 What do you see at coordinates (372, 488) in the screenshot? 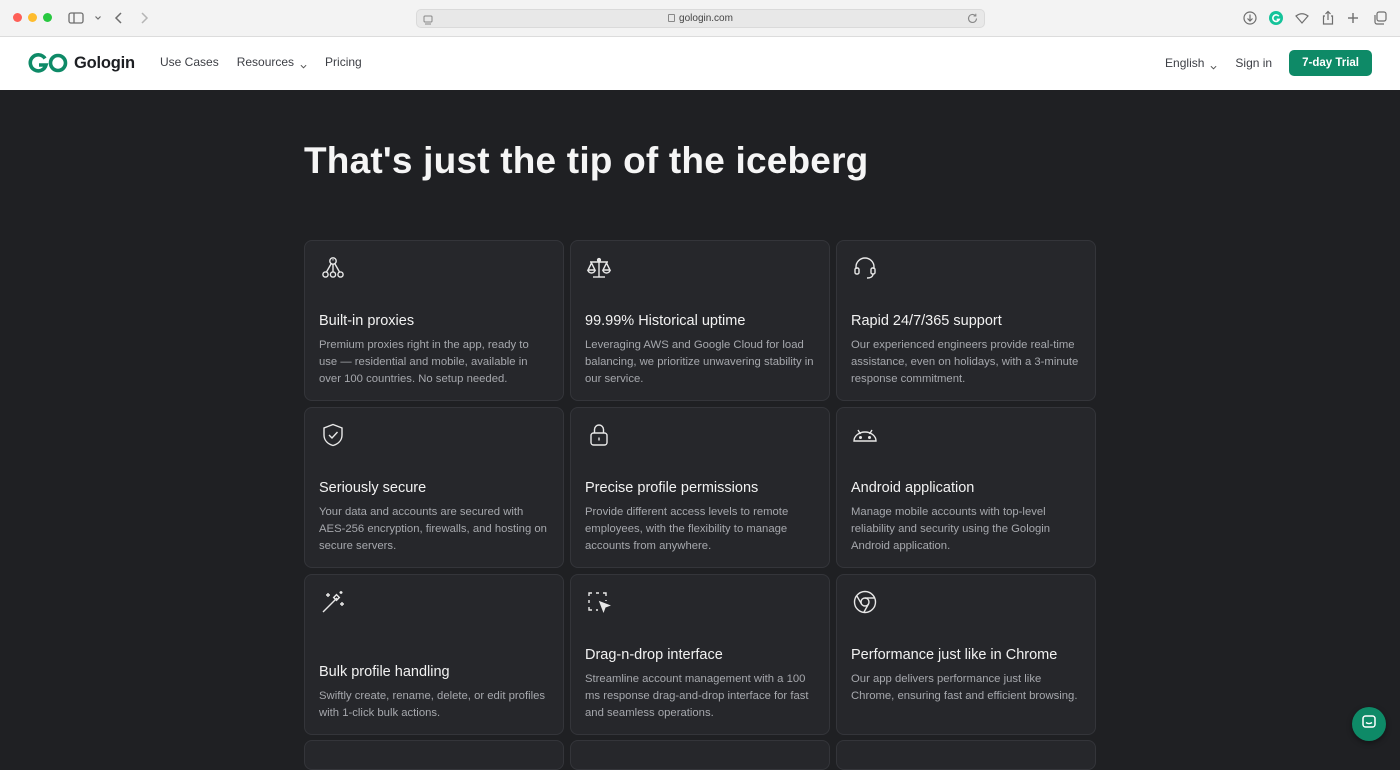
I see `feature-title: Seriously secure` at bounding box center [372, 488].